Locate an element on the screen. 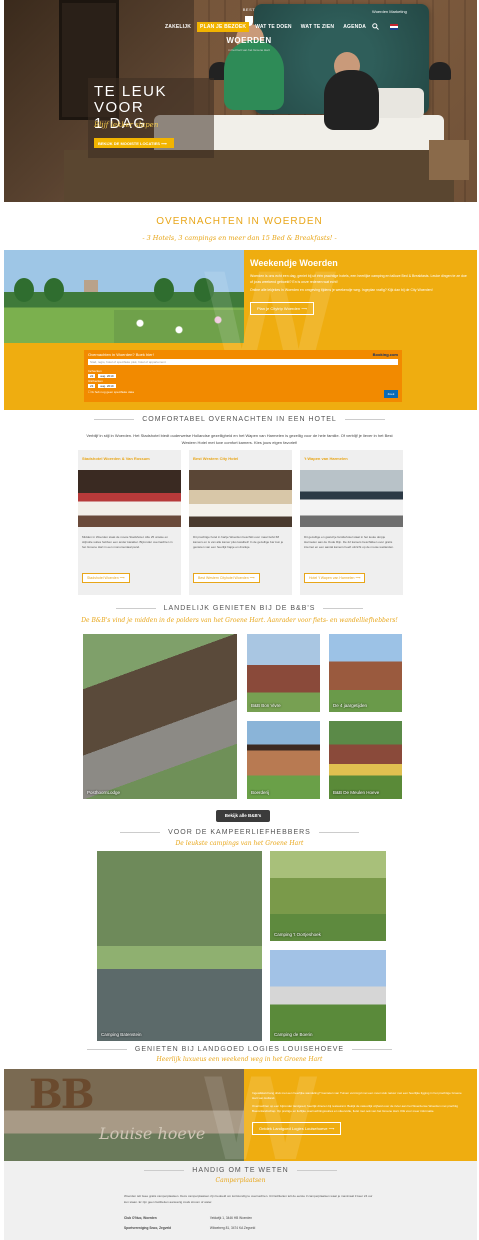 The image size is (479, 1240). camping-tile: Camping de Boerin is located at coordinates (328, 995).